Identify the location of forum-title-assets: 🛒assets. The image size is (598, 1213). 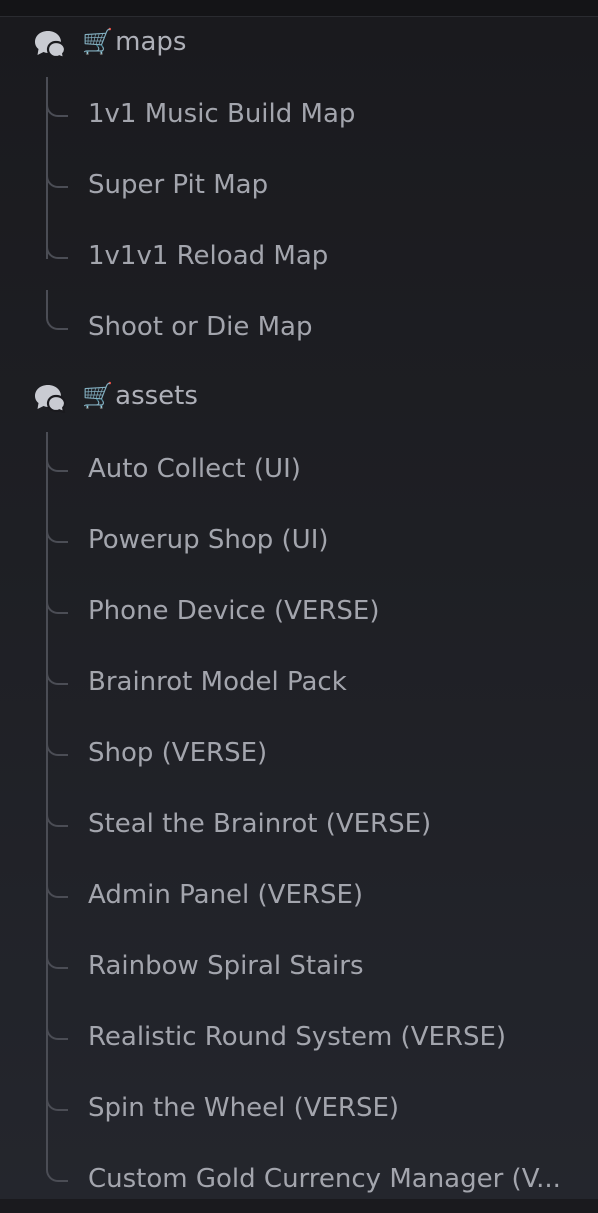
(140, 396).